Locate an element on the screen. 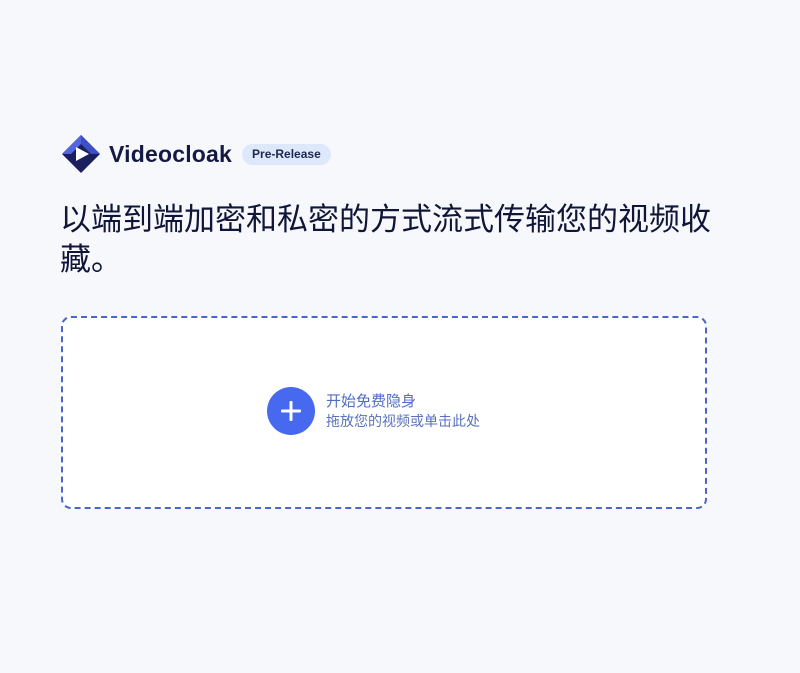 This screenshot has height=673, width=800. pre-release-badge: Pre-Release is located at coordinates (286, 154).